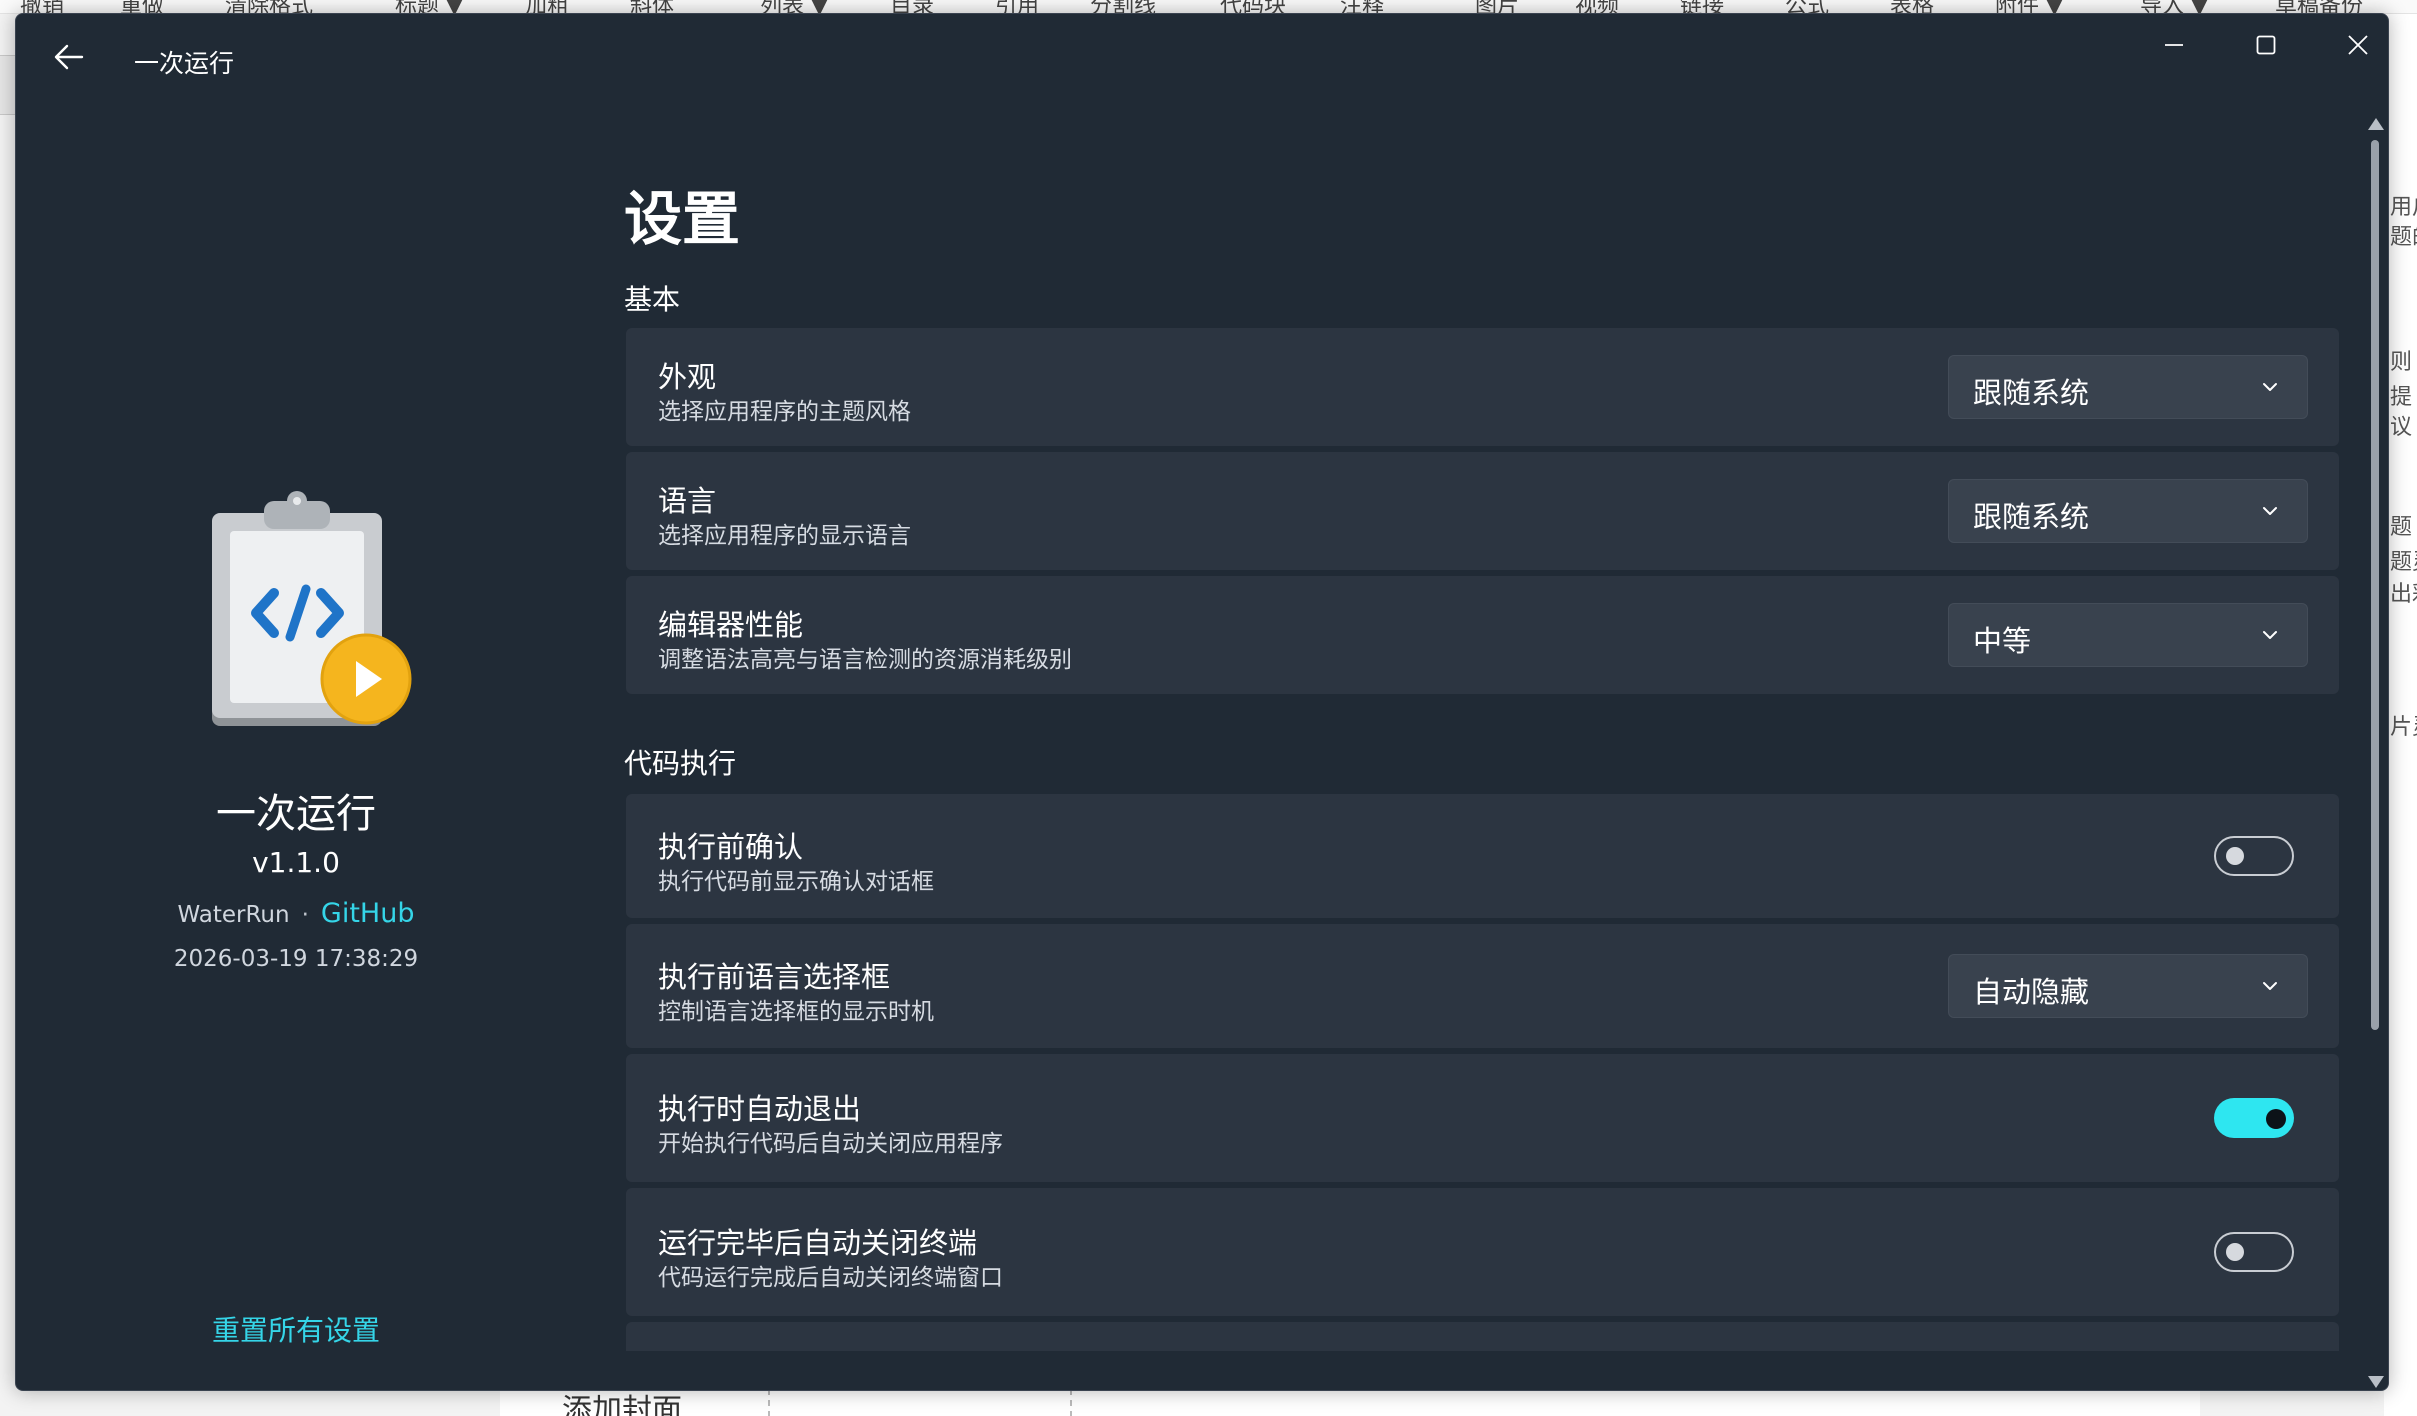 This screenshot has width=2417, height=1416. Describe the element at coordinates (1017, 7) in the screenshot. I see `bg-tool-item: 引用` at that location.